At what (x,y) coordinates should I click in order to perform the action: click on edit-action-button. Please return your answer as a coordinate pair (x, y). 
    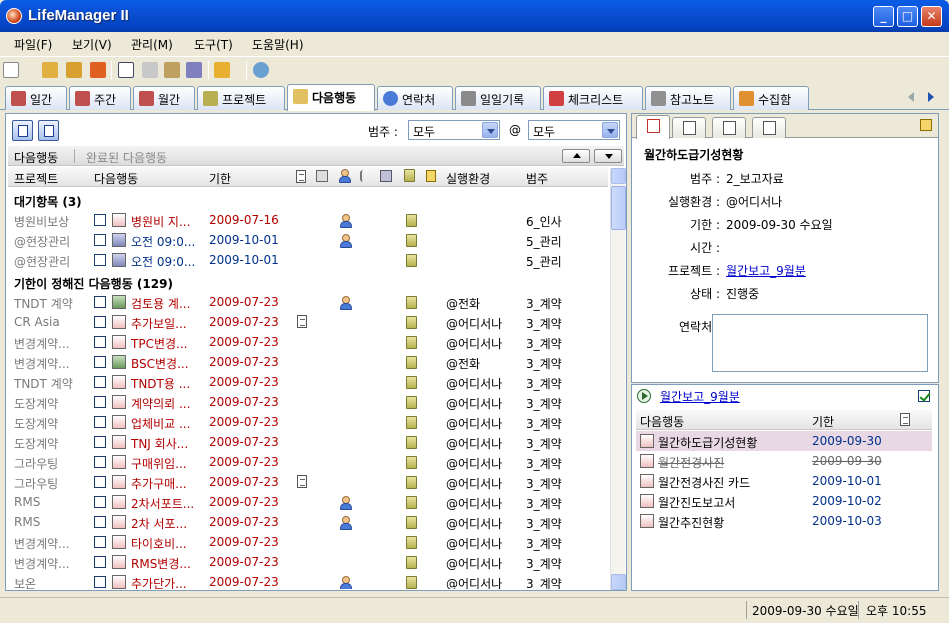
    Looking at the image, I should click on (48, 130).